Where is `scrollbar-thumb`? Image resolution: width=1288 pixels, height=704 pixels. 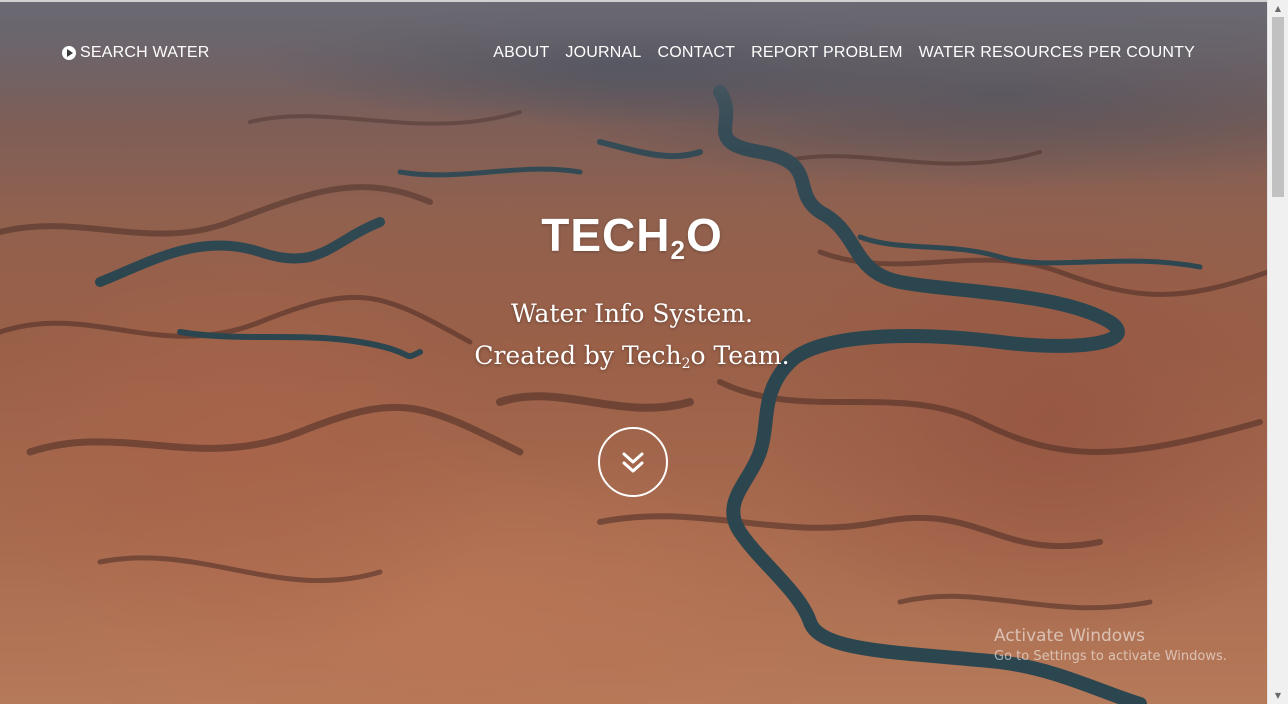
scrollbar-thumb is located at coordinates (1278, 107).